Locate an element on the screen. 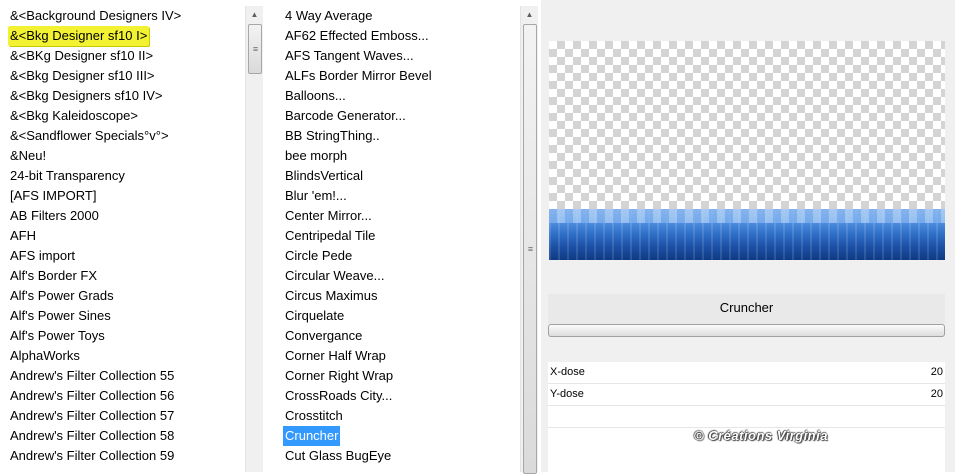  filter-item: Centripedal Tile is located at coordinates (330, 236).